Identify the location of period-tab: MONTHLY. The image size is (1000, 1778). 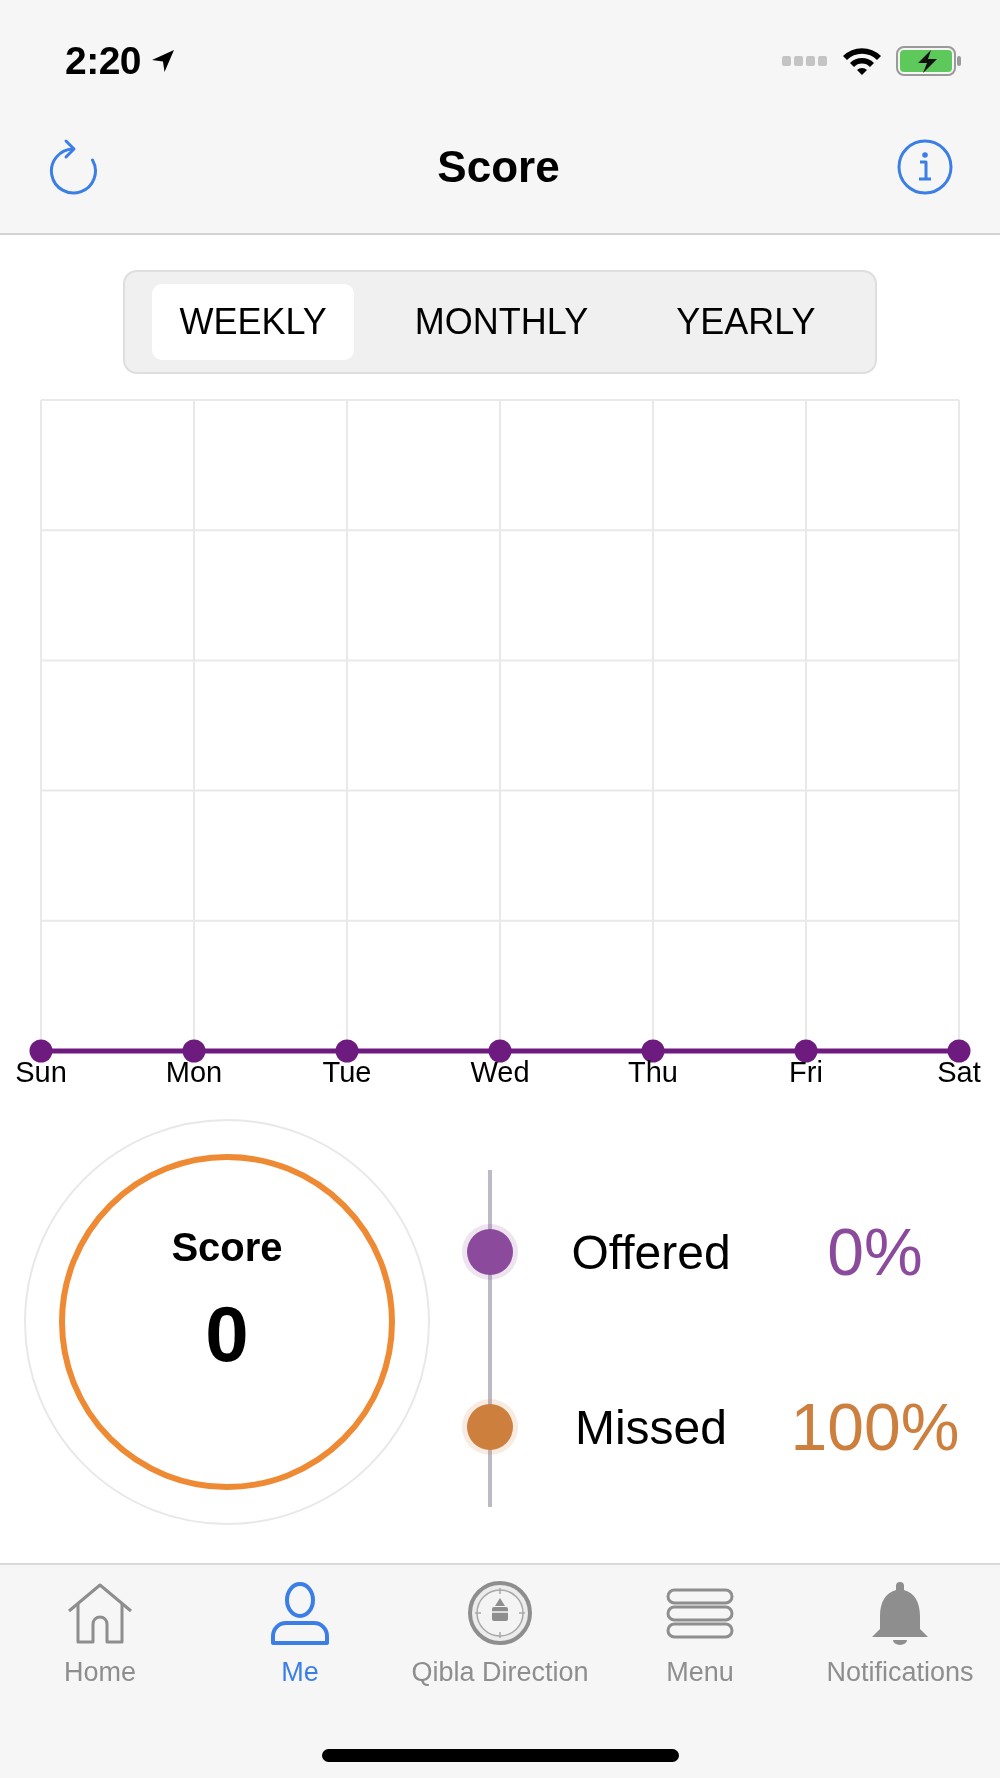
(501, 322).